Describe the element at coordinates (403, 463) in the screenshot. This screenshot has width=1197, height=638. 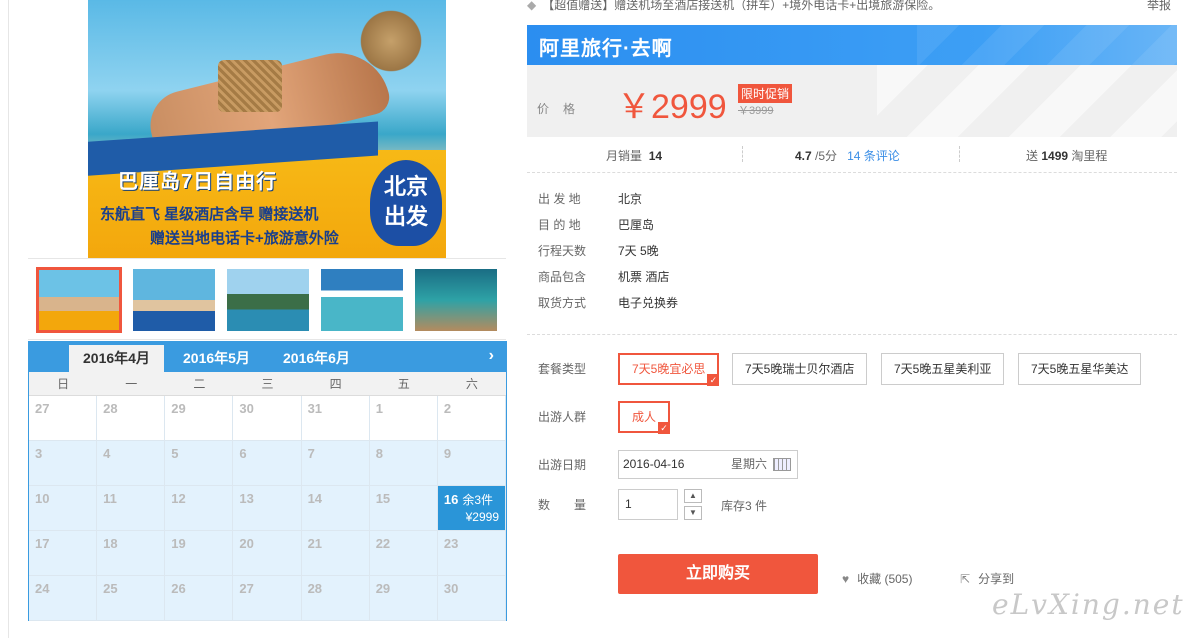
I see `calendar-day: 8` at that location.